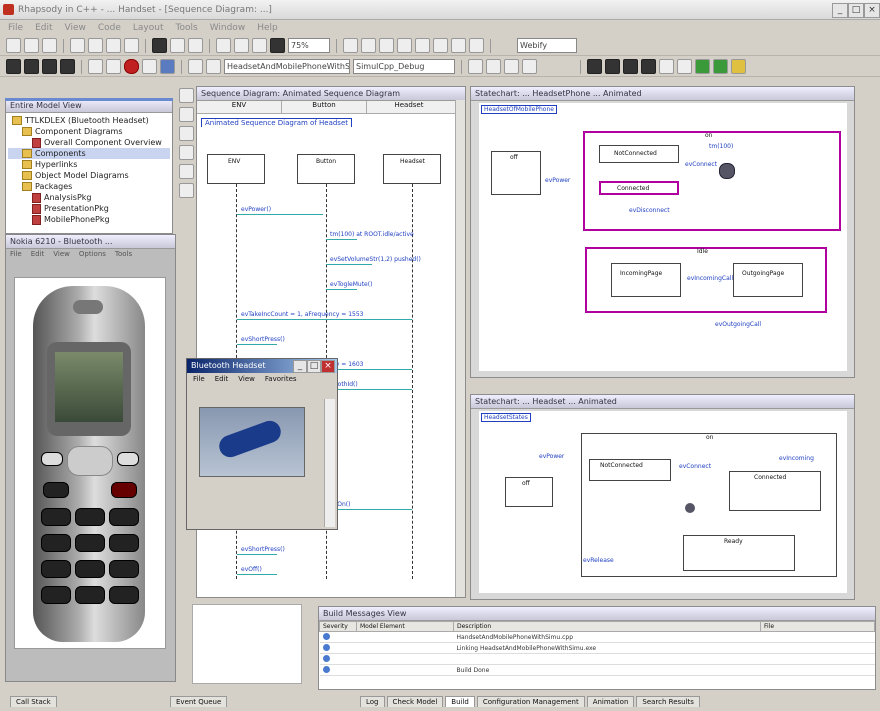 The width and height of the screenshot is (880, 711). What do you see at coordinates (148, 28) in the screenshot?
I see `menu-layout: Layout` at bounding box center [148, 28].